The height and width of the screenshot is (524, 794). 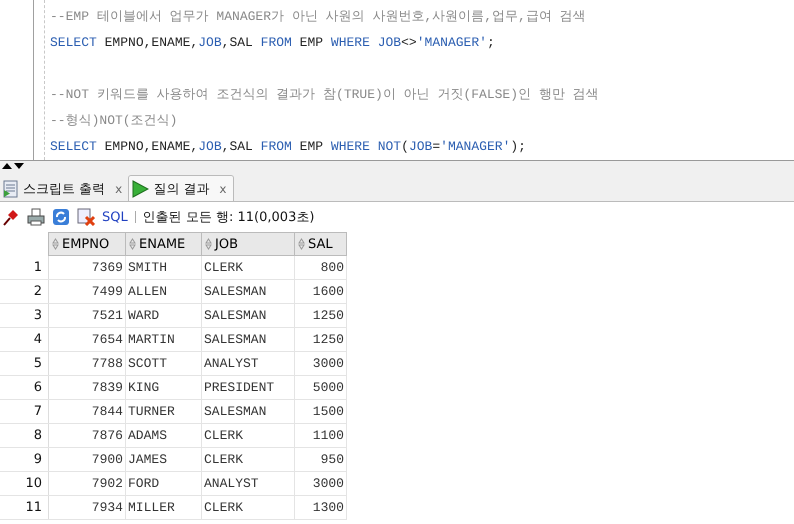 I want to click on table-cell: 1300, so click(x=320, y=508).